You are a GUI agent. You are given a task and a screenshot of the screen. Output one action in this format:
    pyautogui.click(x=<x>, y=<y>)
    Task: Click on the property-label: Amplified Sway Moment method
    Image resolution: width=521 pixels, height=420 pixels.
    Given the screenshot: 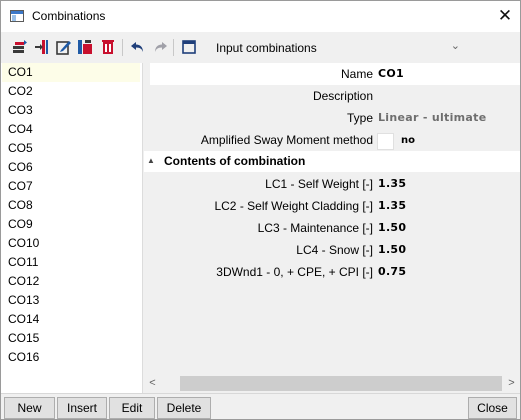 What is the action you would take?
    pyautogui.click(x=286, y=140)
    